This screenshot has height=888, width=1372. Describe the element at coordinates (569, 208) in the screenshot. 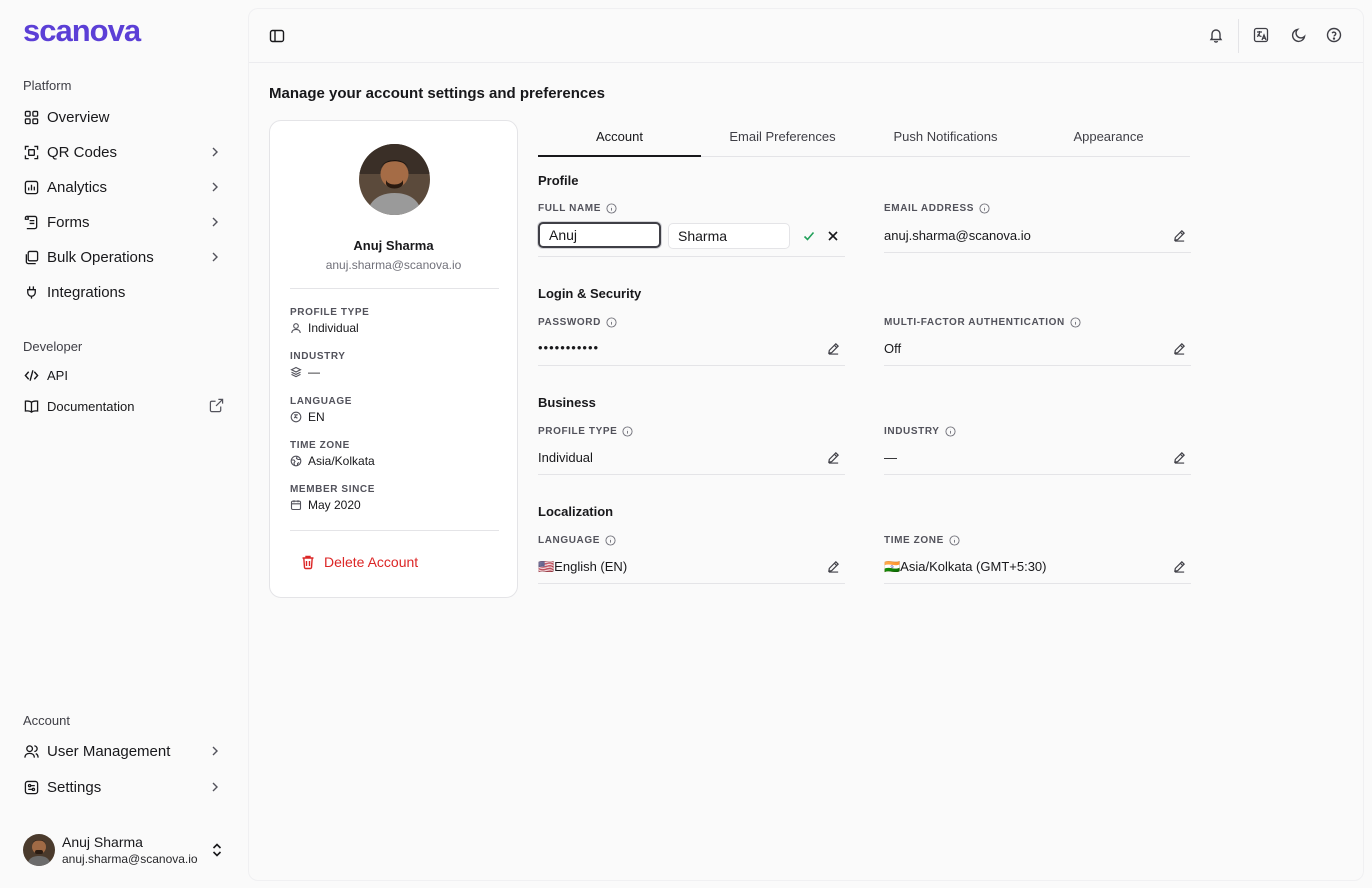

I see `full-name-label-text: FULL NAME` at that location.